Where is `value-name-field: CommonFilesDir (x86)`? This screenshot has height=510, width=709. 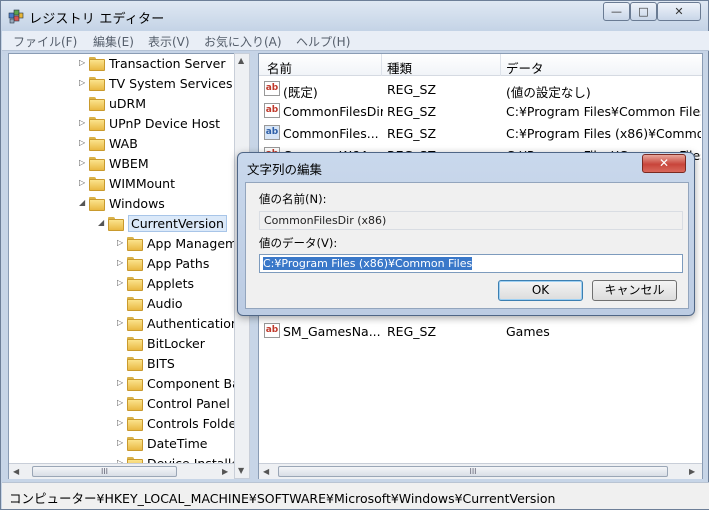
value-name-field: CommonFilesDir (x86) is located at coordinates (471, 220).